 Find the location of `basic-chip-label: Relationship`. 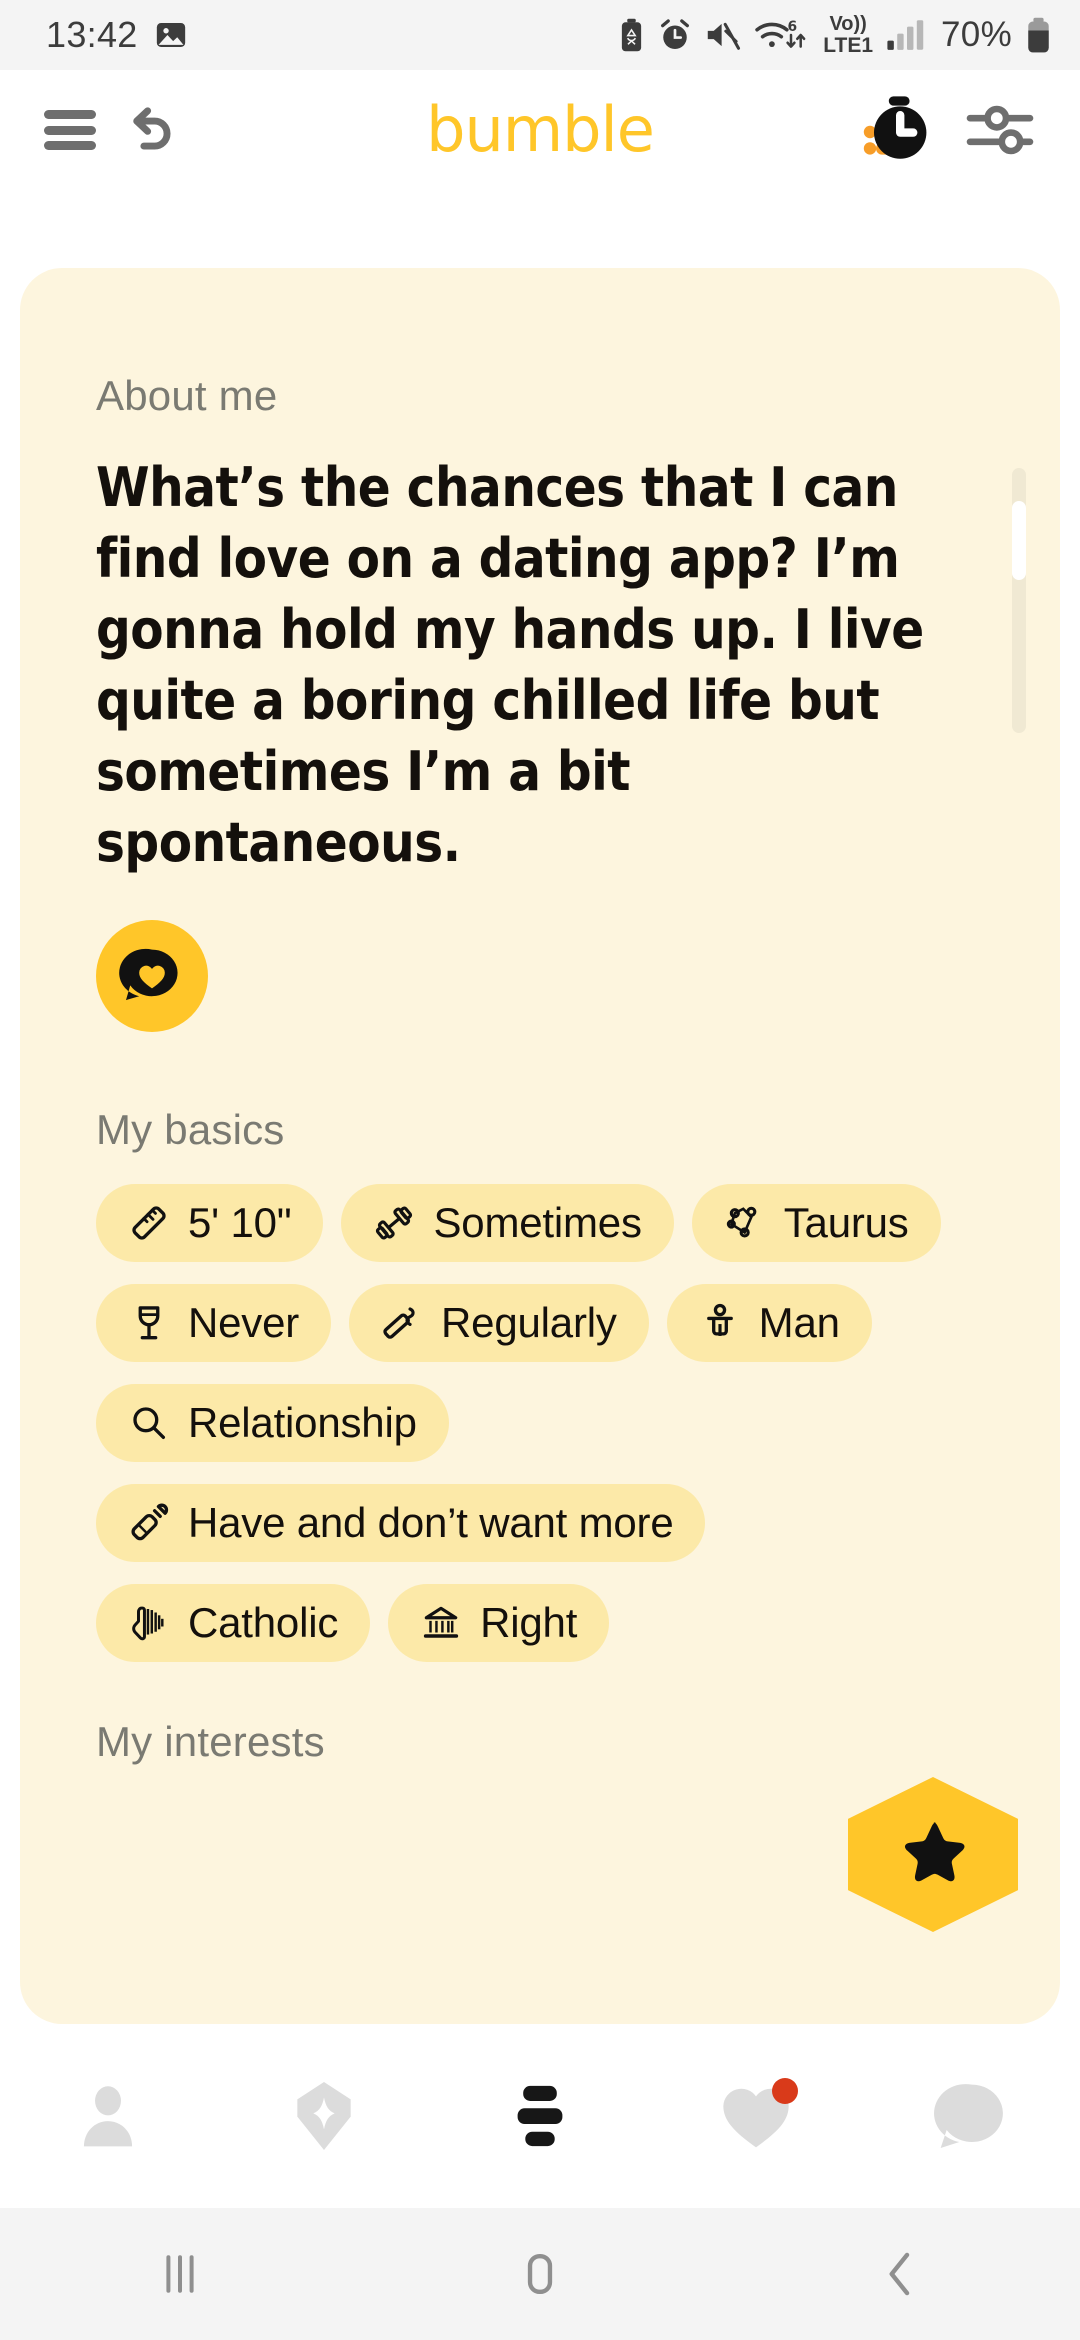

basic-chip-label: Relationship is located at coordinates (302, 1422).